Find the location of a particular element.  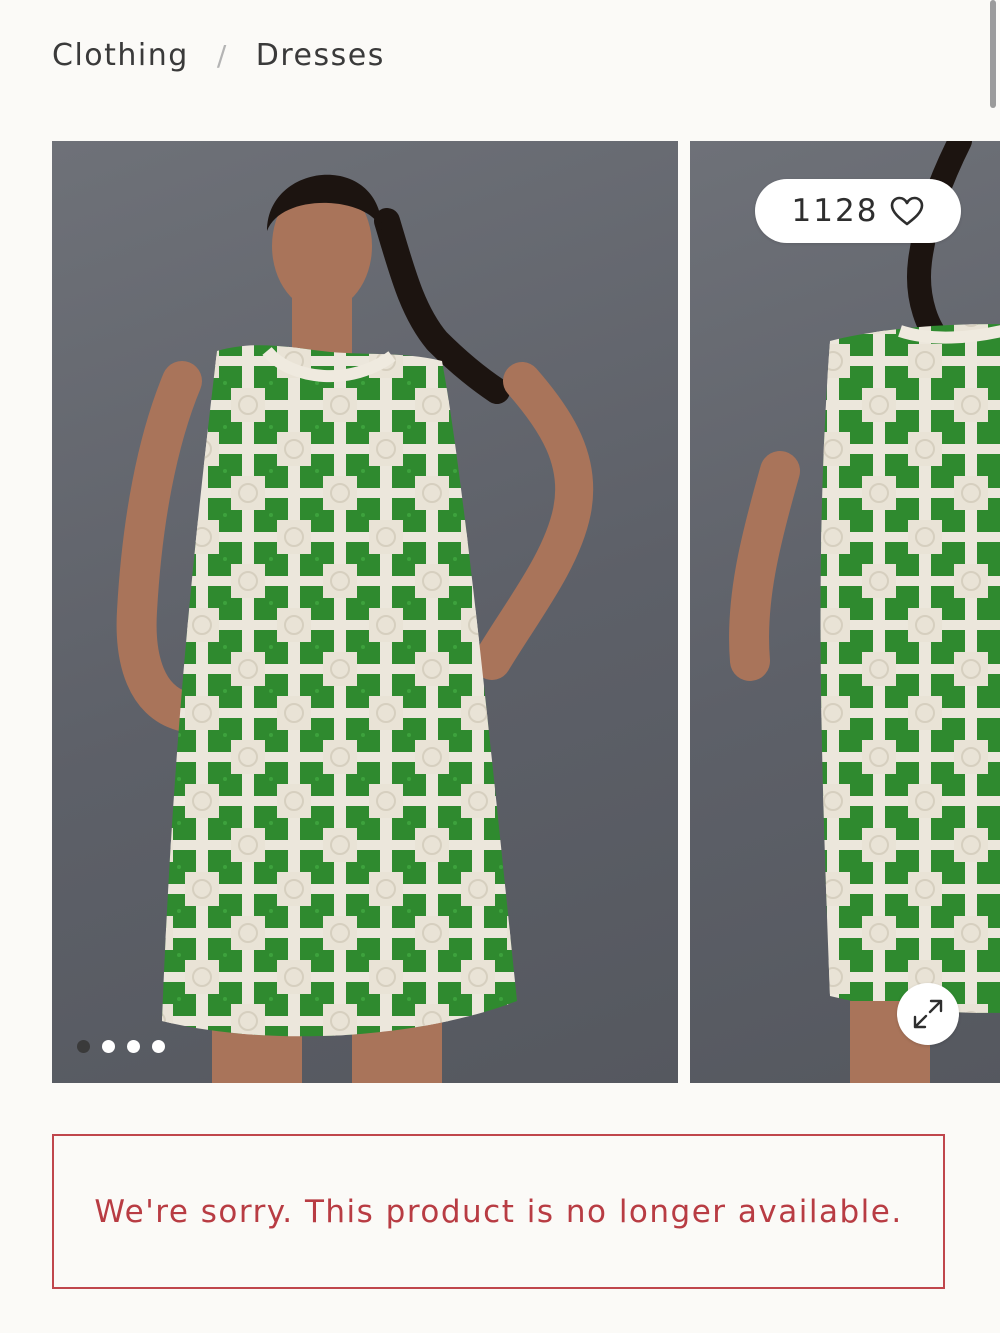

expand-arrows-icon is located at coordinates (928, 1014).